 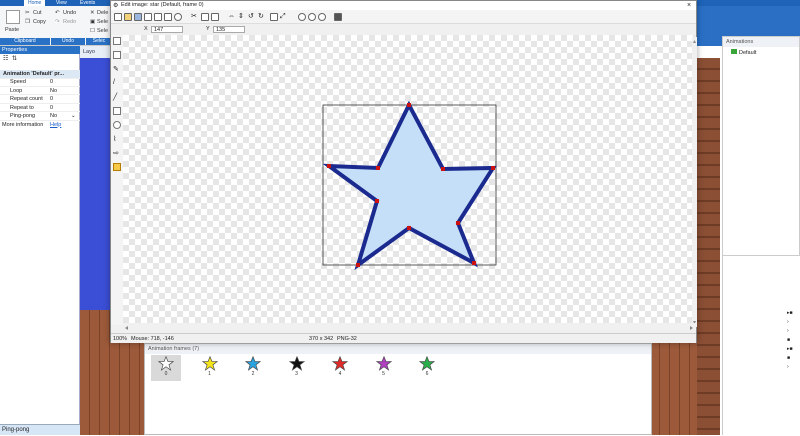 What do you see at coordinates (73, 116) in the screenshot?
I see `chevron-down-icon: ⌄` at bounding box center [73, 116].